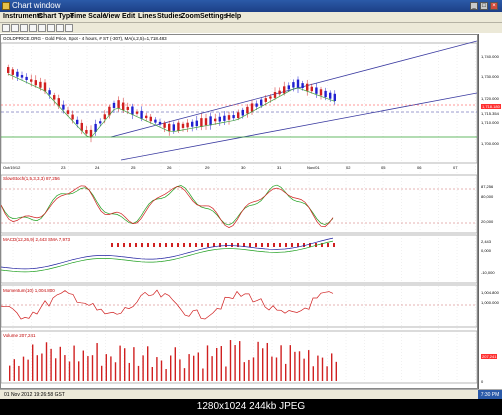  What do you see at coordinates (112, 17) in the screenshot?
I see `menu-view: View` at bounding box center [112, 17].